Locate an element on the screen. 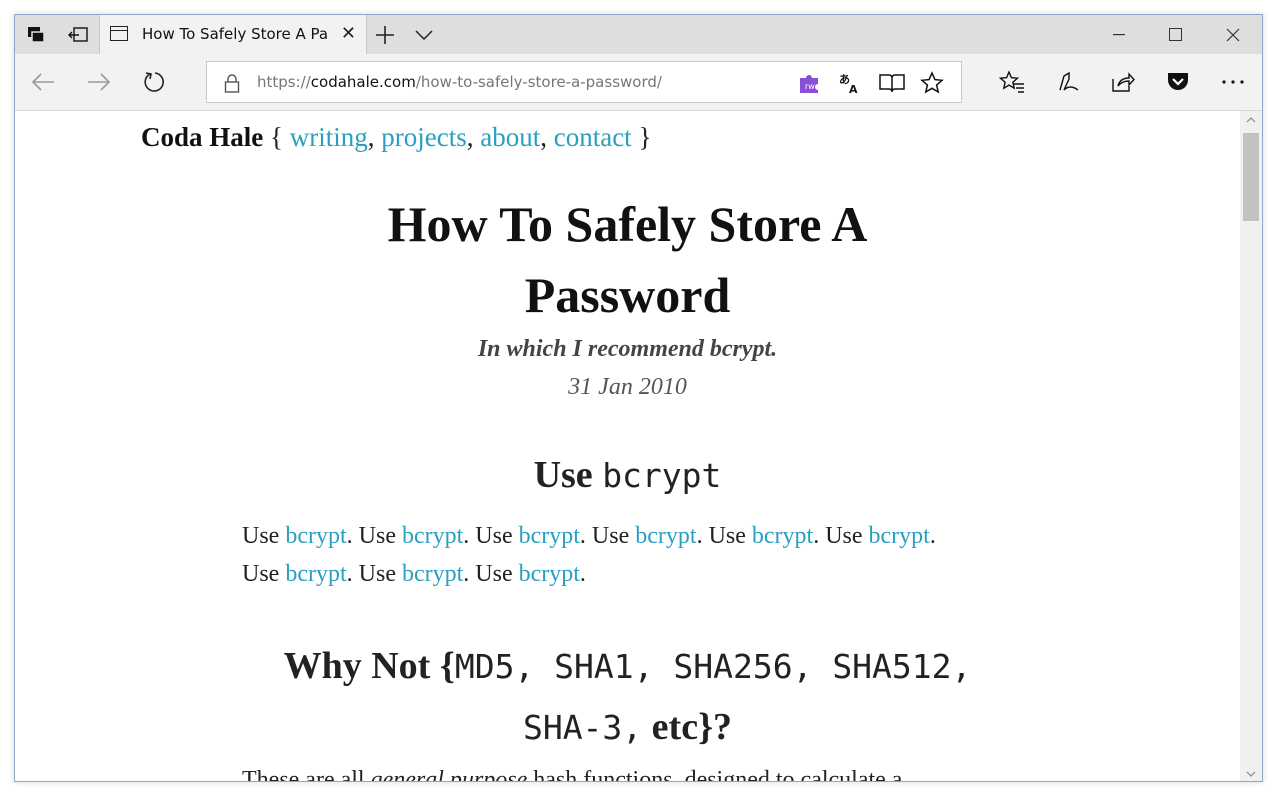  why-not-code-line-2: SHA-3, is located at coordinates (582, 727).